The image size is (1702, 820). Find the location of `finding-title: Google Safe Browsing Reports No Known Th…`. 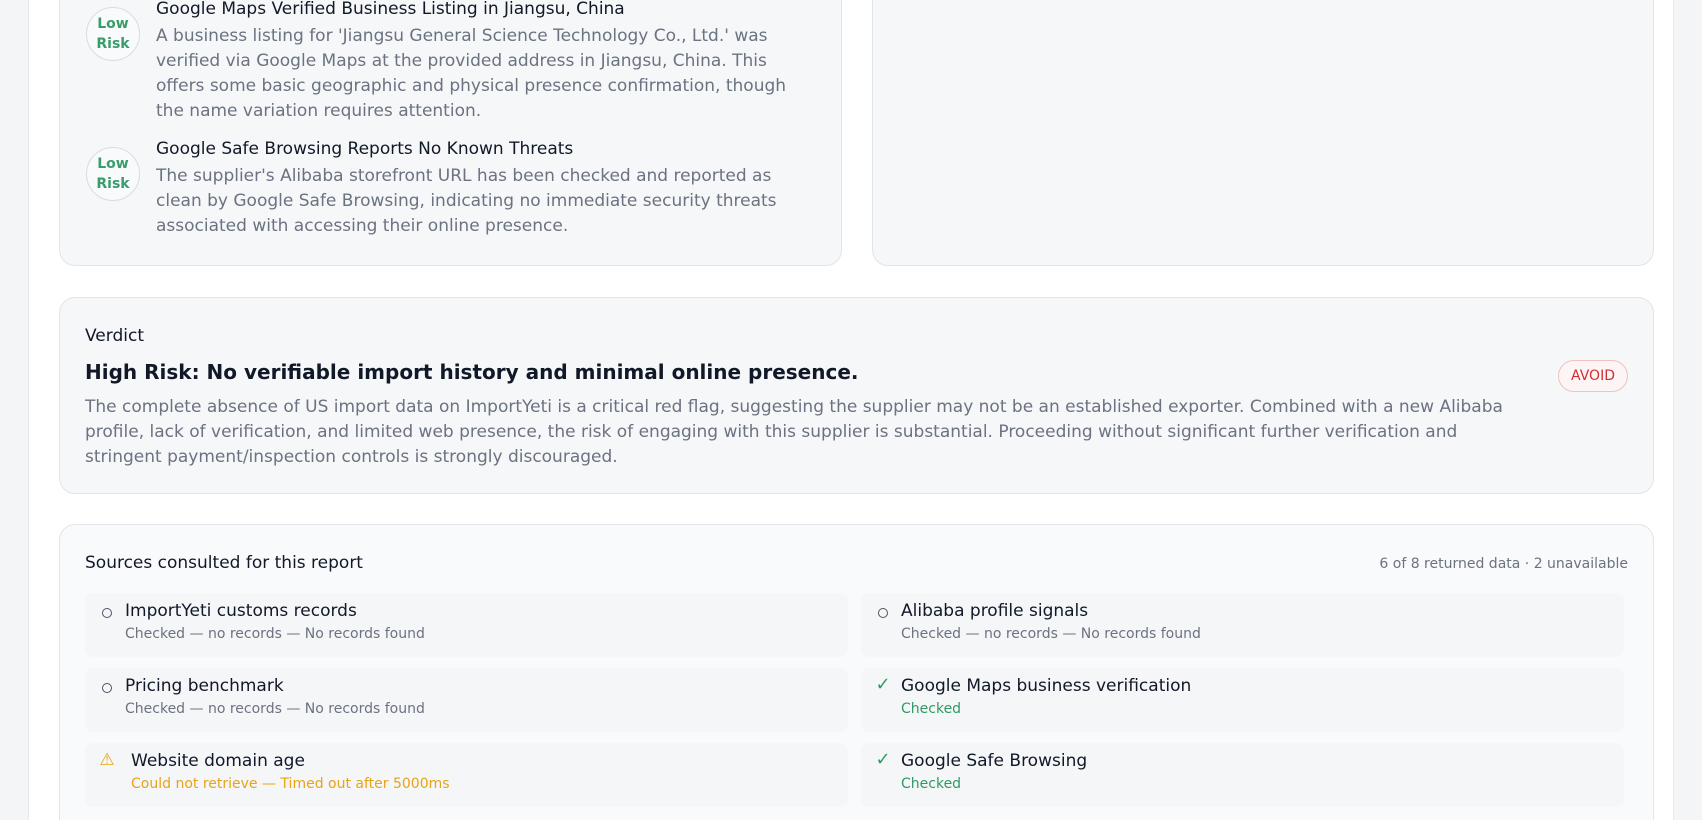

finding-title: Google Safe Browsing Reports No Known Th… is located at coordinates (365, 149).